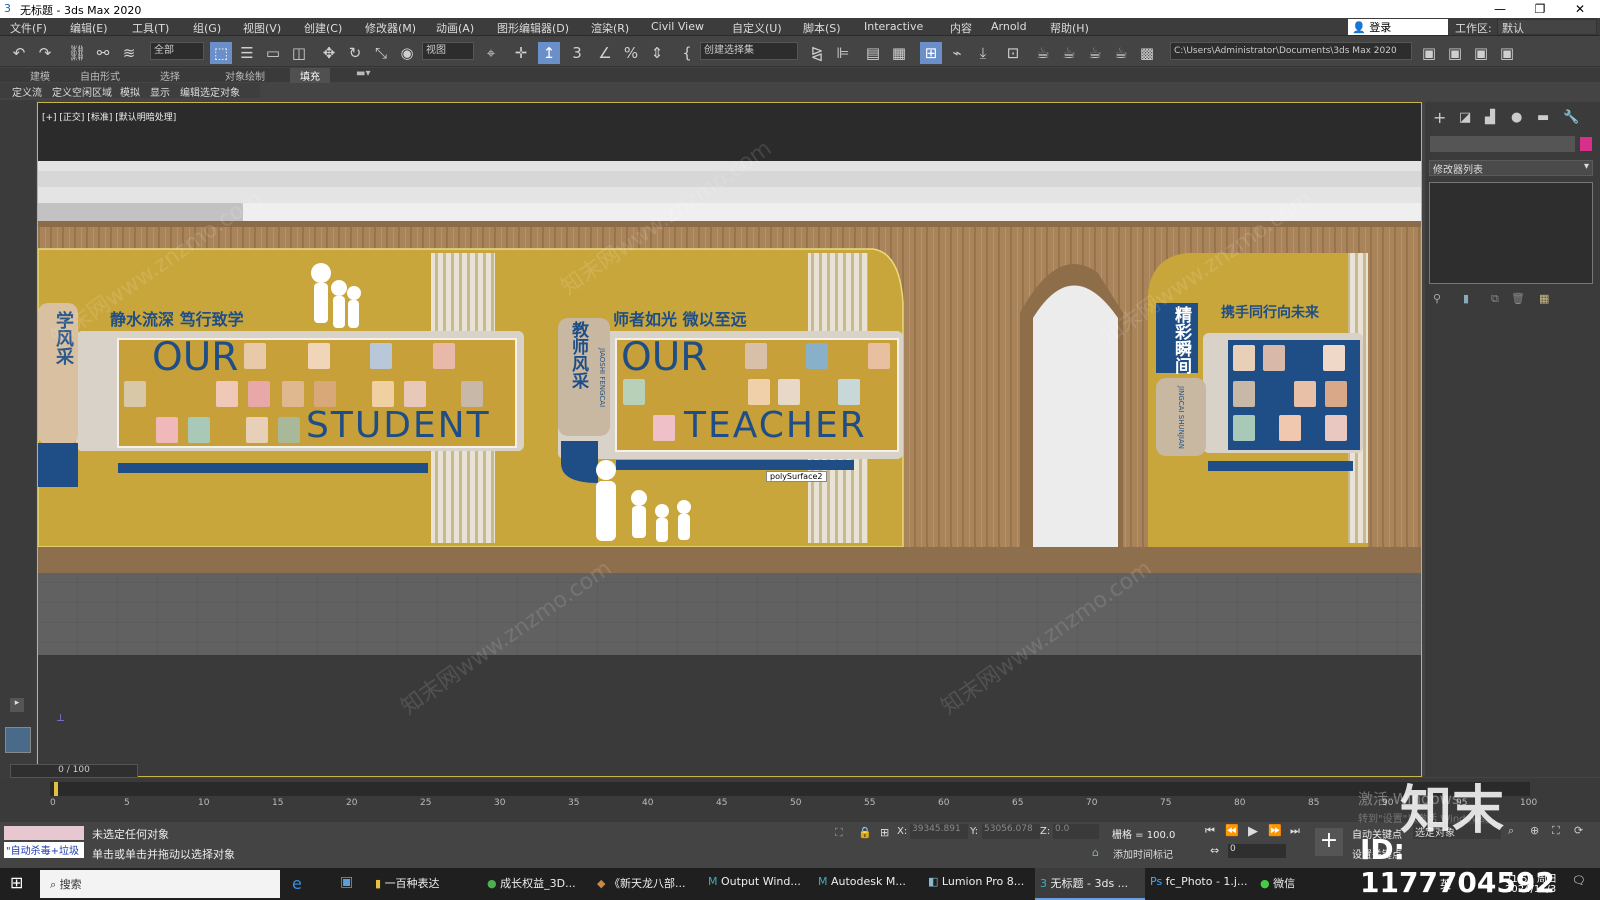 The height and width of the screenshot is (900, 1600). I want to click on pivot-icon: ⌖, so click(491, 53).